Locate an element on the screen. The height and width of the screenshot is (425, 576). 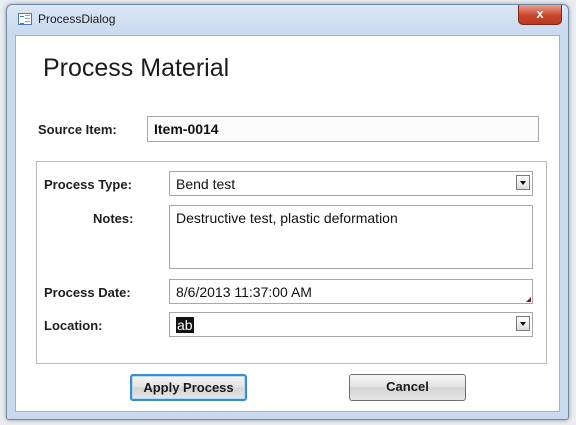
location-label: Location: is located at coordinates (73, 325).